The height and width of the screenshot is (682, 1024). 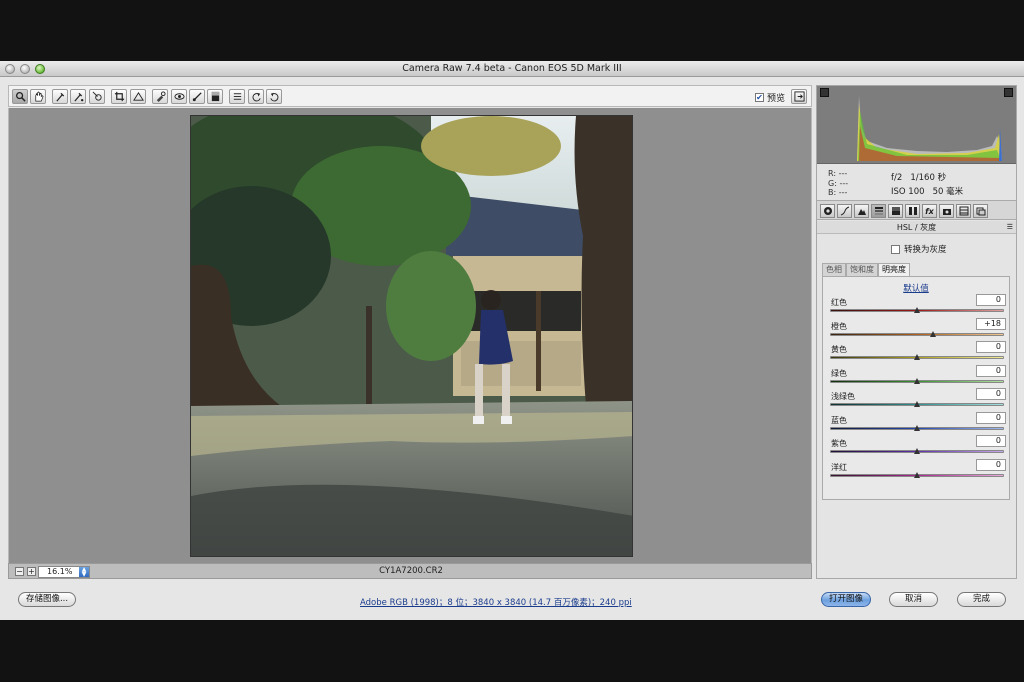 I want to click on straighten-icon, so click(x=138, y=96).